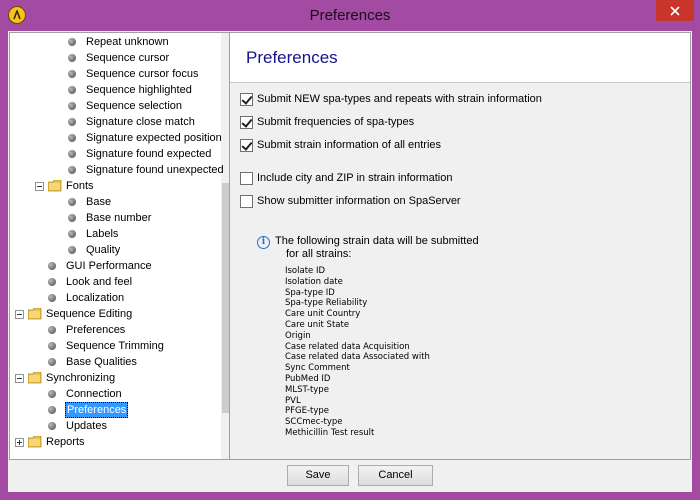 This screenshot has width=700, height=500. What do you see at coordinates (460, 58) in the screenshot?
I see `panel-header: Preferences` at bounding box center [460, 58].